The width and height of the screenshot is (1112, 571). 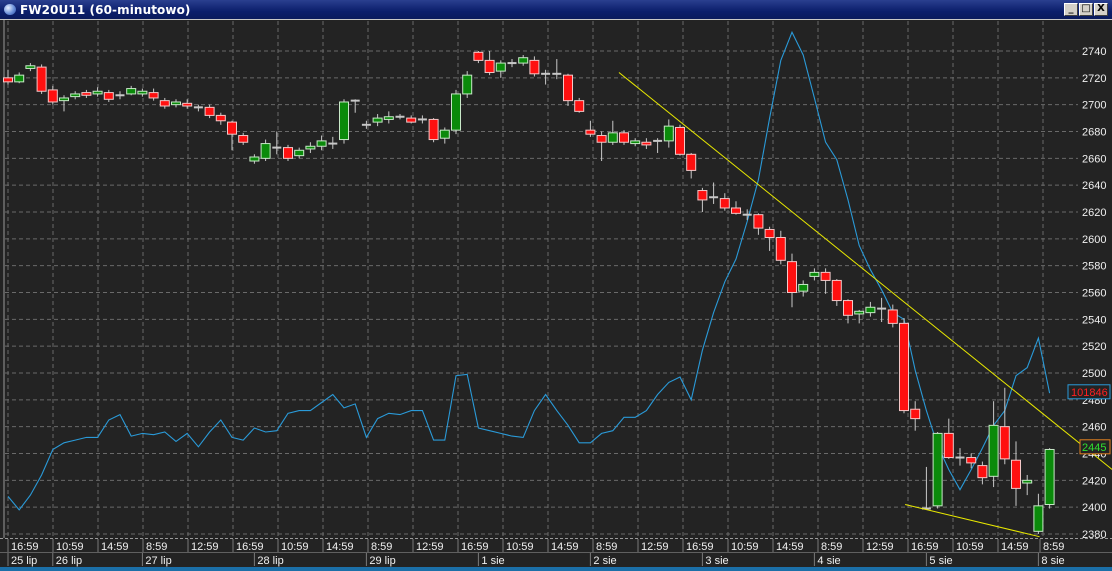 What do you see at coordinates (1094, 508) in the screenshot?
I see `price-tick-label: 2400` at bounding box center [1094, 508].